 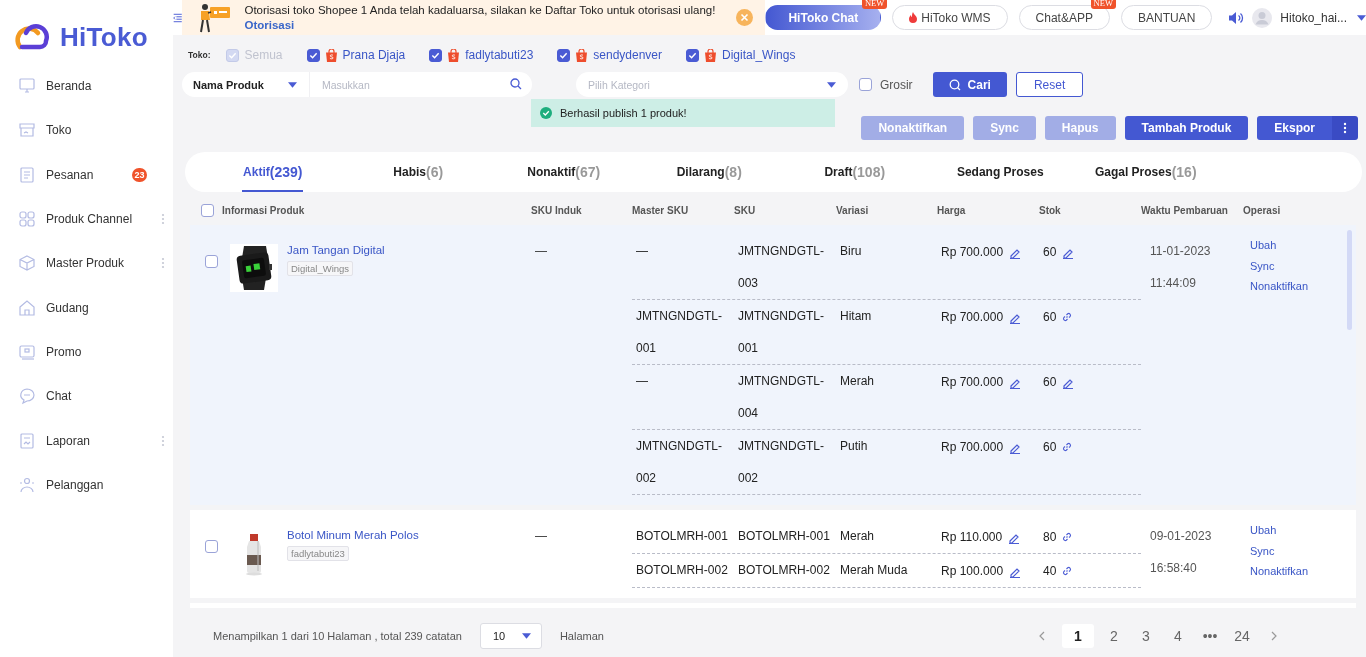 I want to click on tab: Dilarang(8), so click(x=709, y=172).